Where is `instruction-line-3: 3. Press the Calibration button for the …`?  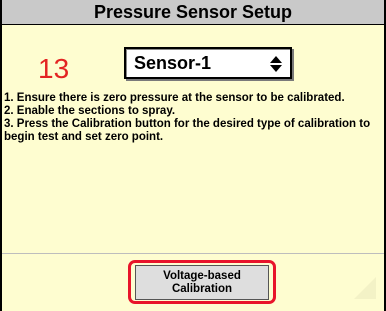 instruction-line-3: 3. Press the Calibration button for the … is located at coordinates (187, 130).